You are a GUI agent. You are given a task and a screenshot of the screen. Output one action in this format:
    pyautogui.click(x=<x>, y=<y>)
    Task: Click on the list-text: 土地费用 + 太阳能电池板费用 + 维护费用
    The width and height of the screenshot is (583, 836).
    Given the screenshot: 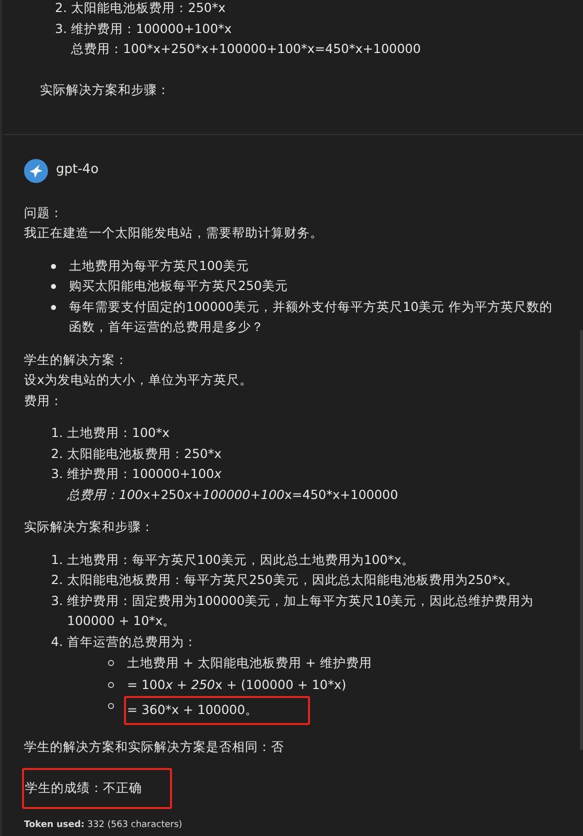 What is the action you would take?
    pyautogui.click(x=249, y=663)
    